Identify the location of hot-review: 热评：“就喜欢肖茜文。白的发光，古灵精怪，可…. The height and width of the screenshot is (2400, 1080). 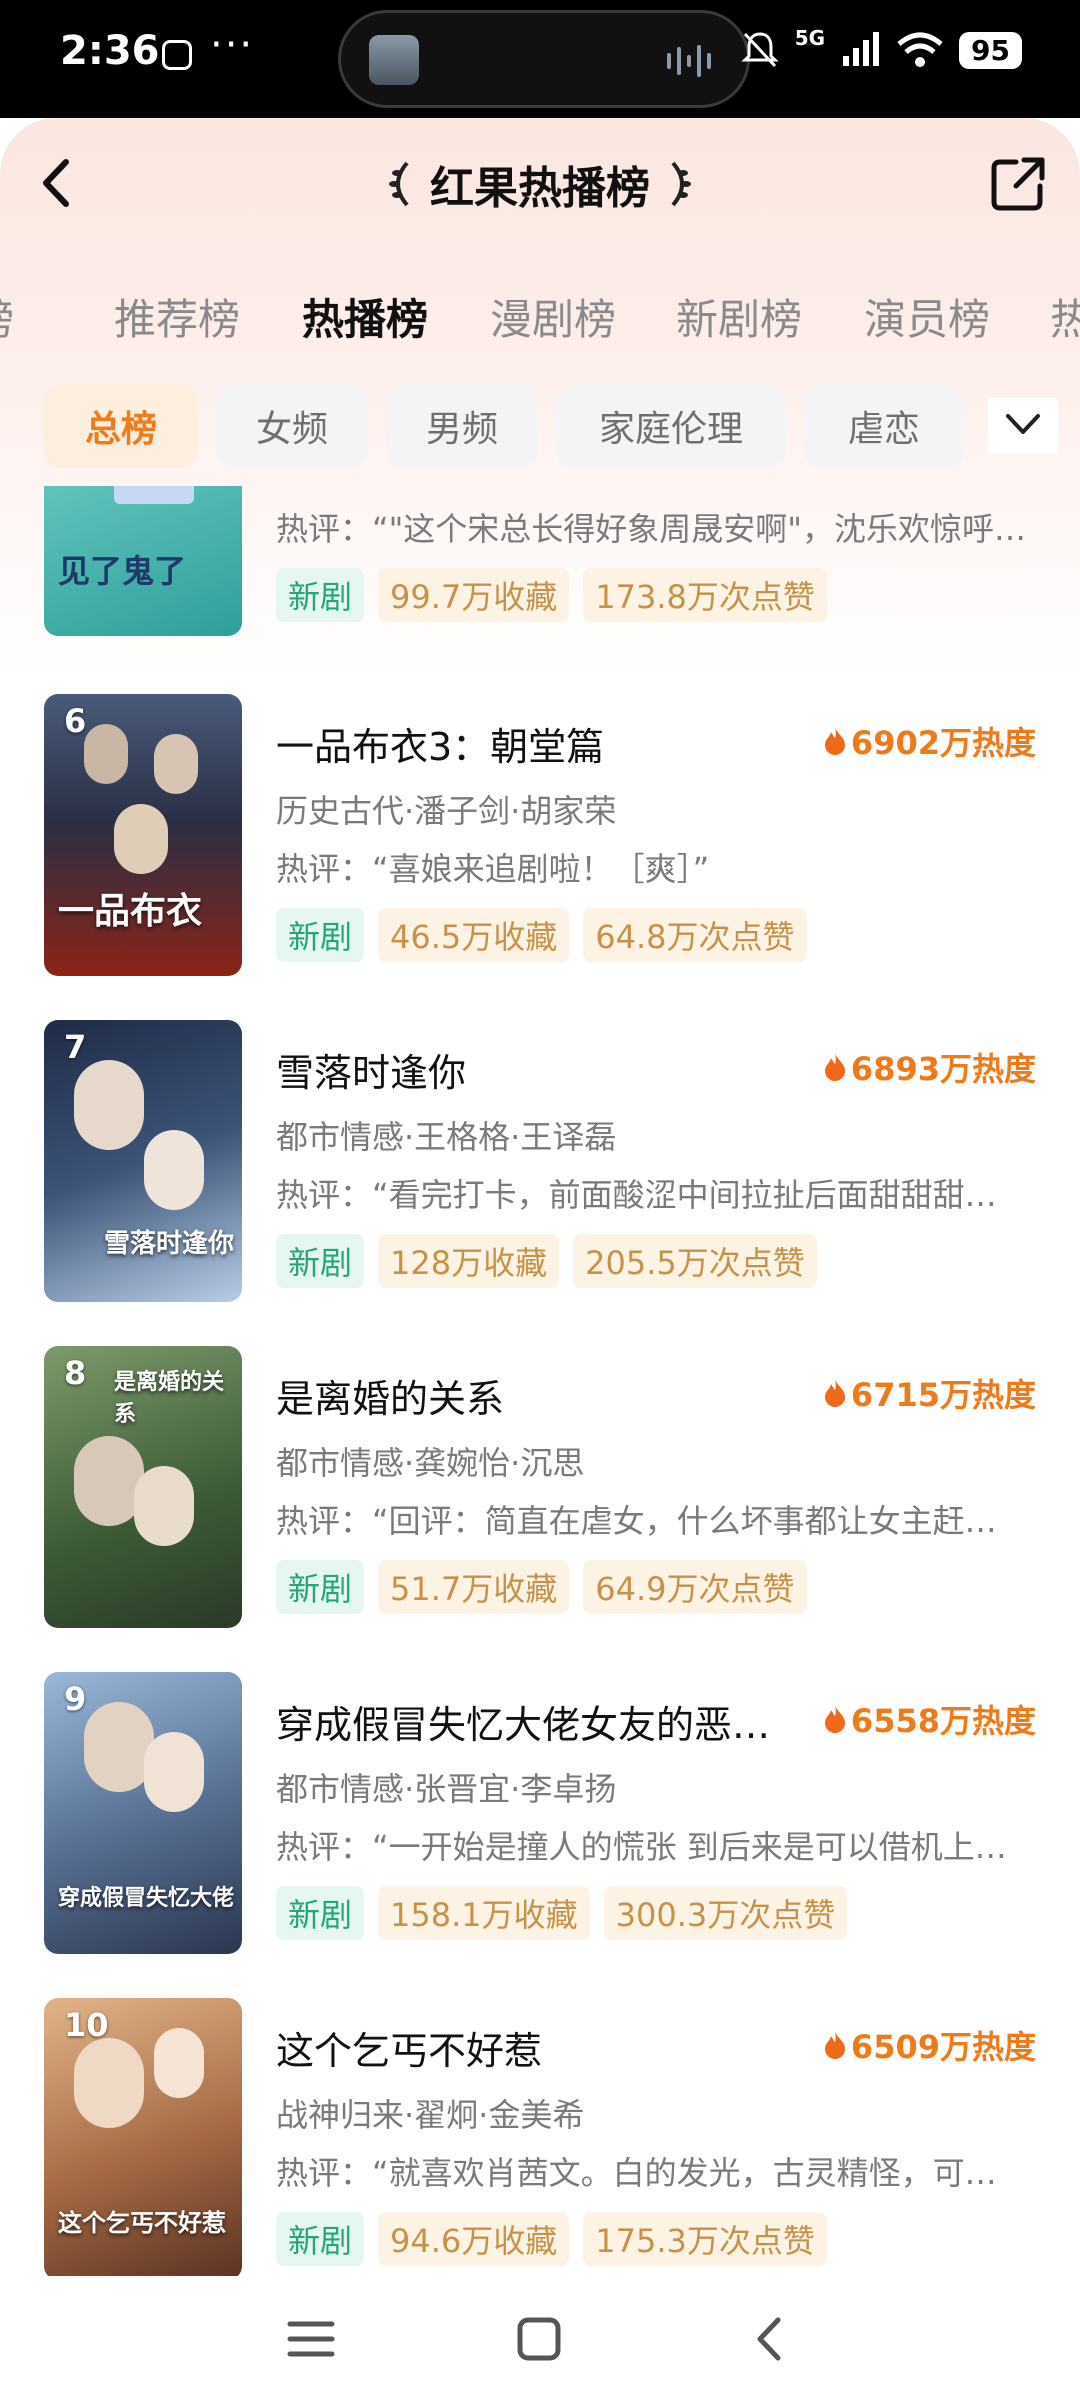
(636, 2173).